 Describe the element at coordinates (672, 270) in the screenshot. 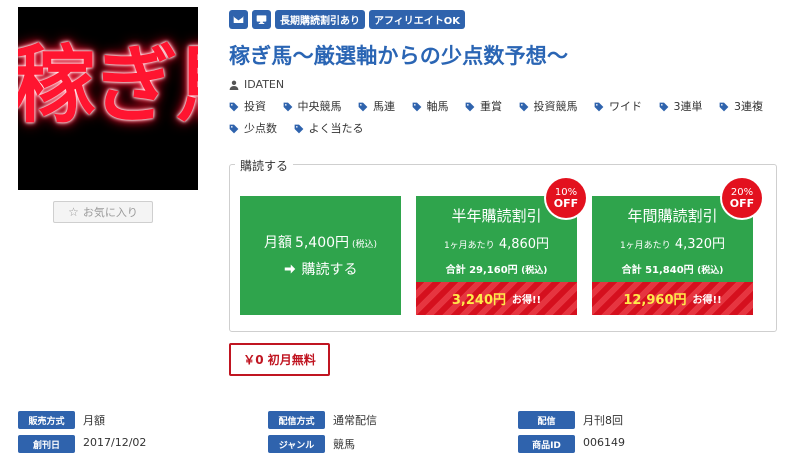

I see `total-price: 合計 51,840円 (税込)` at that location.